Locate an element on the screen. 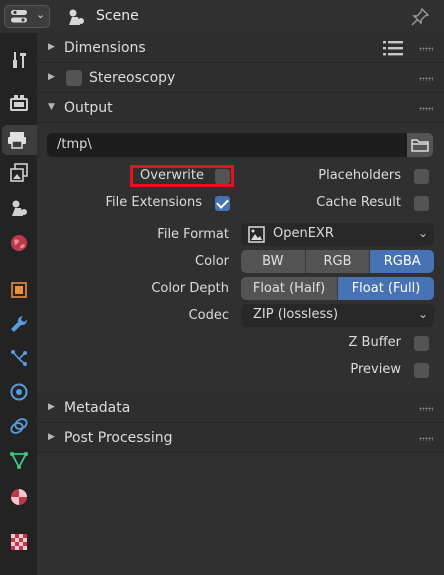 The width and height of the screenshot is (444, 575). texture-tab is located at coordinates (19, 542).